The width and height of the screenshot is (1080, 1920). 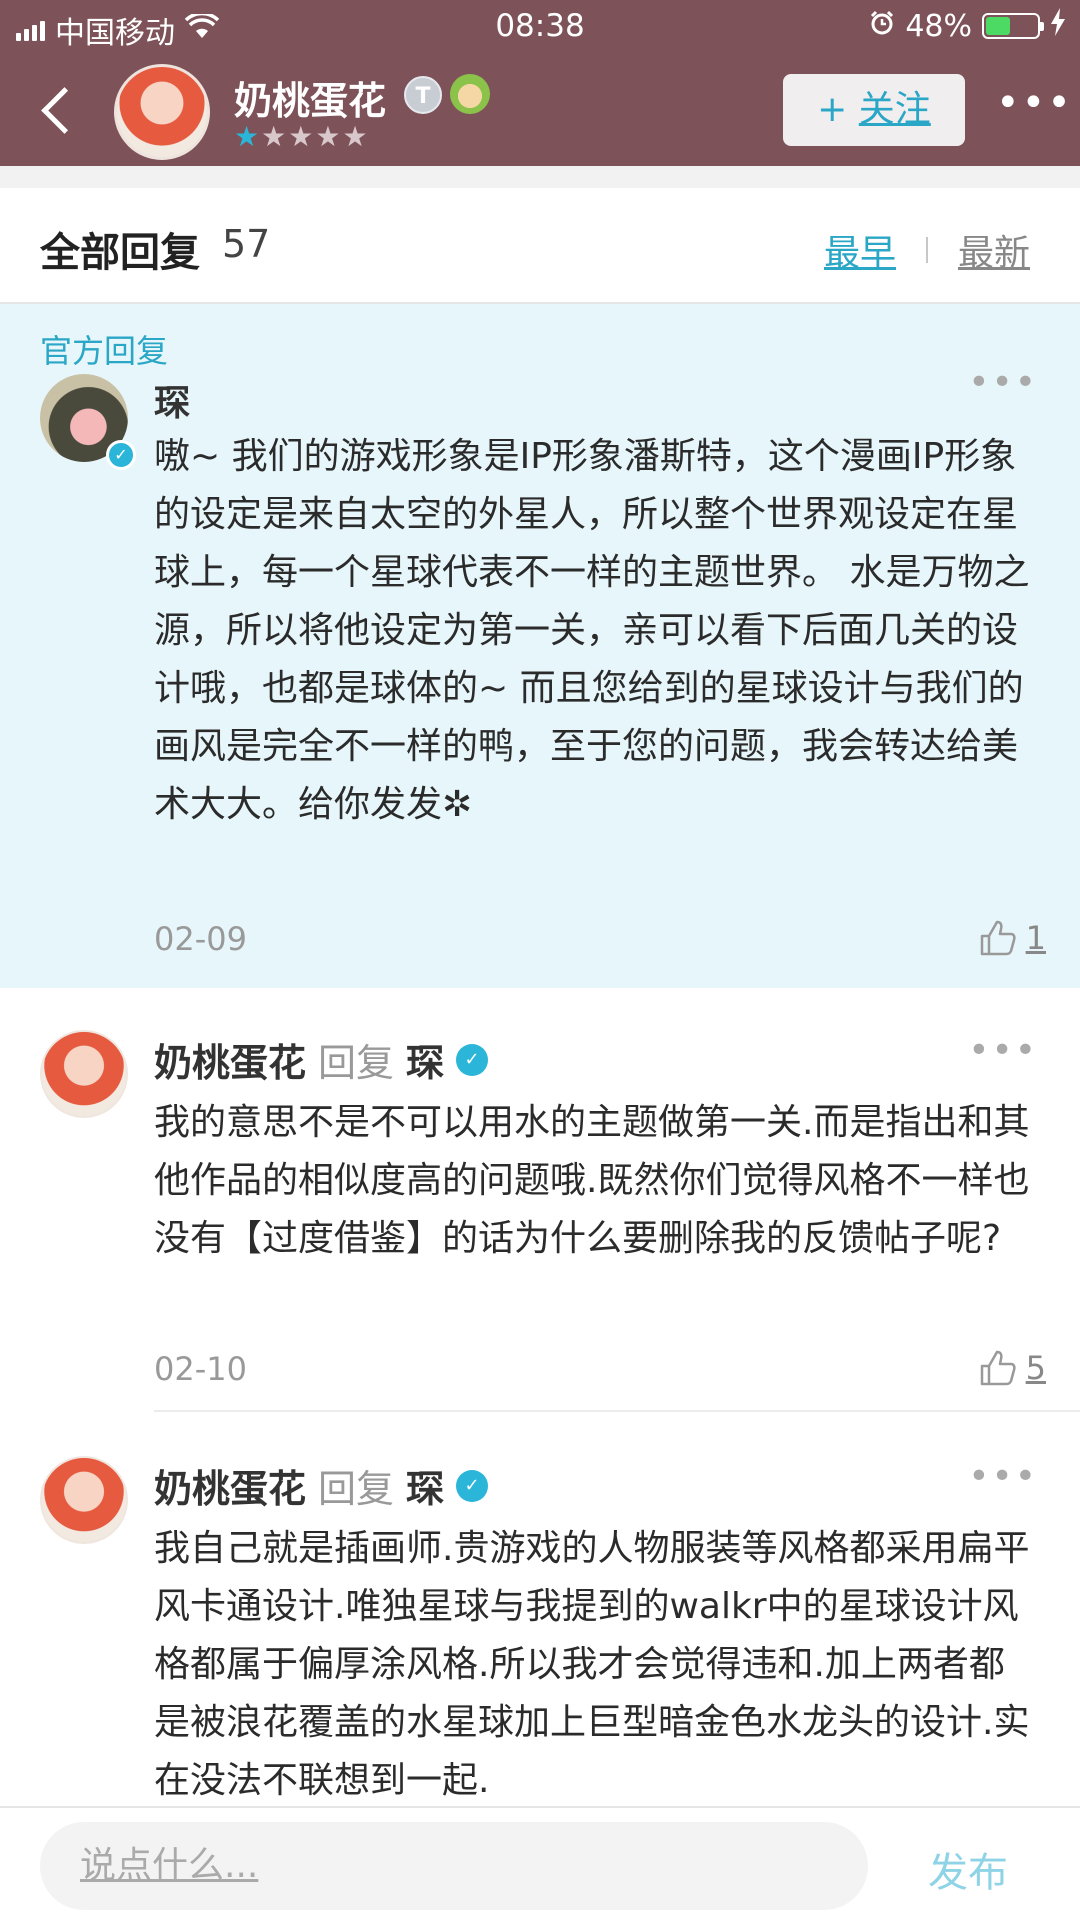 I want to click on replies-count: 57, so click(x=246, y=244).